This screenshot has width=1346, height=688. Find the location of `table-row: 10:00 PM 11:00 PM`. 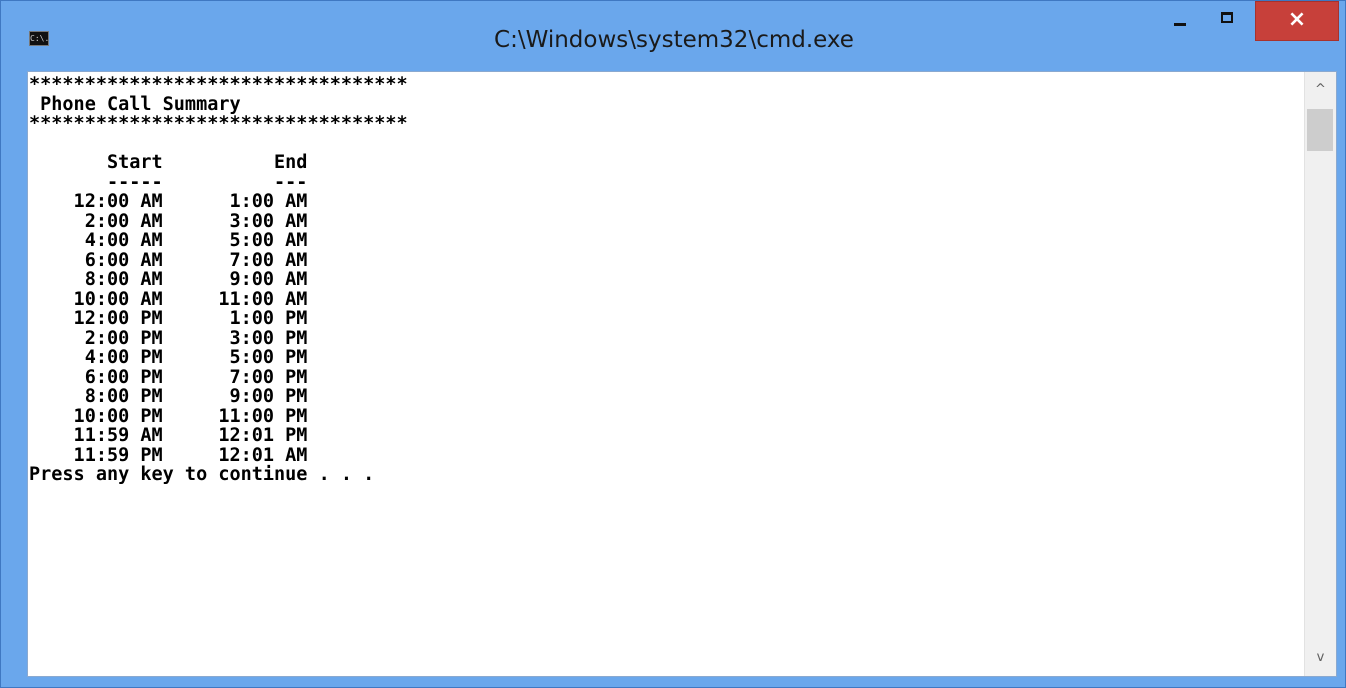

table-row: 10:00 PM 11:00 PM is located at coordinates (168, 416).